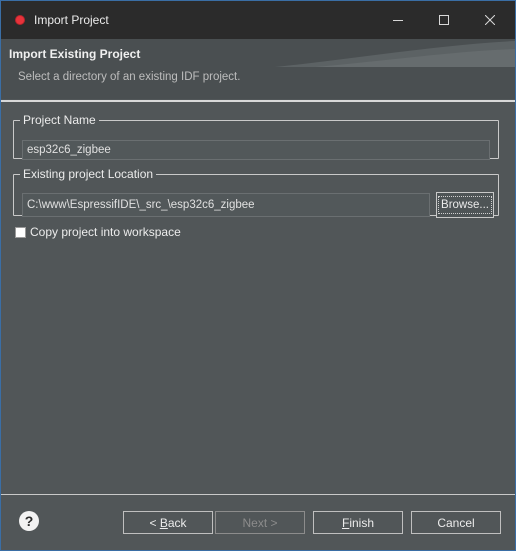 The width and height of the screenshot is (516, 551). What do you see at coordinates (154, 522) in the screenshot?
I see `back-prefix: <` at bounding box center [154, 522].